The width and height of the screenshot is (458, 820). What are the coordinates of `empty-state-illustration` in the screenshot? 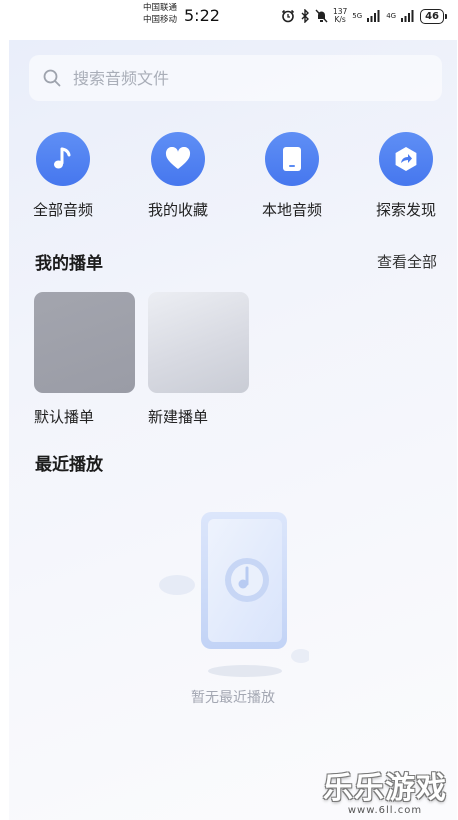 It's located at (234, 594).